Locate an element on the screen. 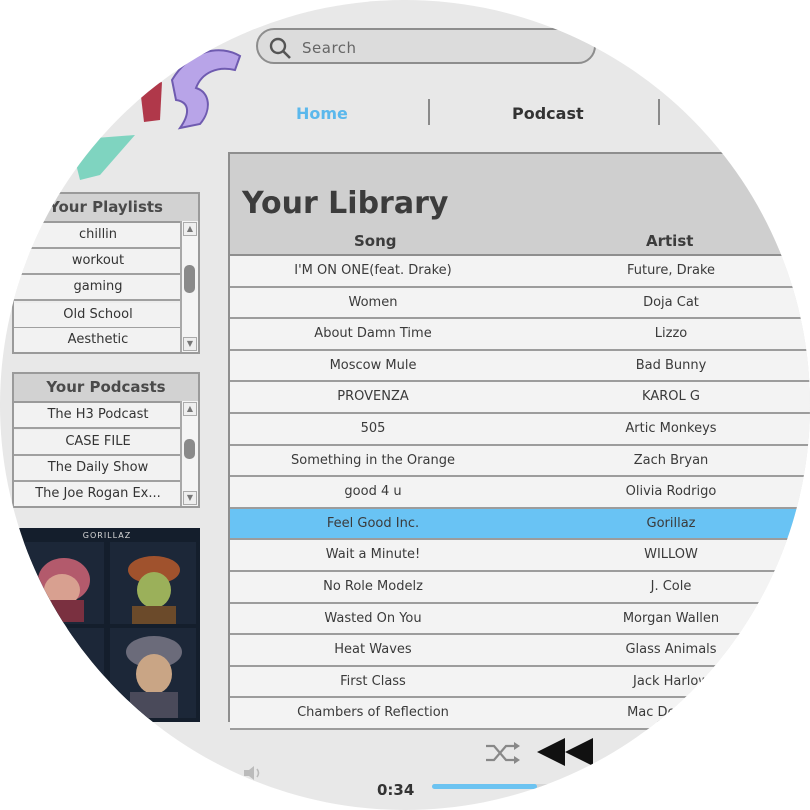 Image resolution: width=810 pixels, height=810 pixels. column-header-song: Song is located at coordinates (375, 241).